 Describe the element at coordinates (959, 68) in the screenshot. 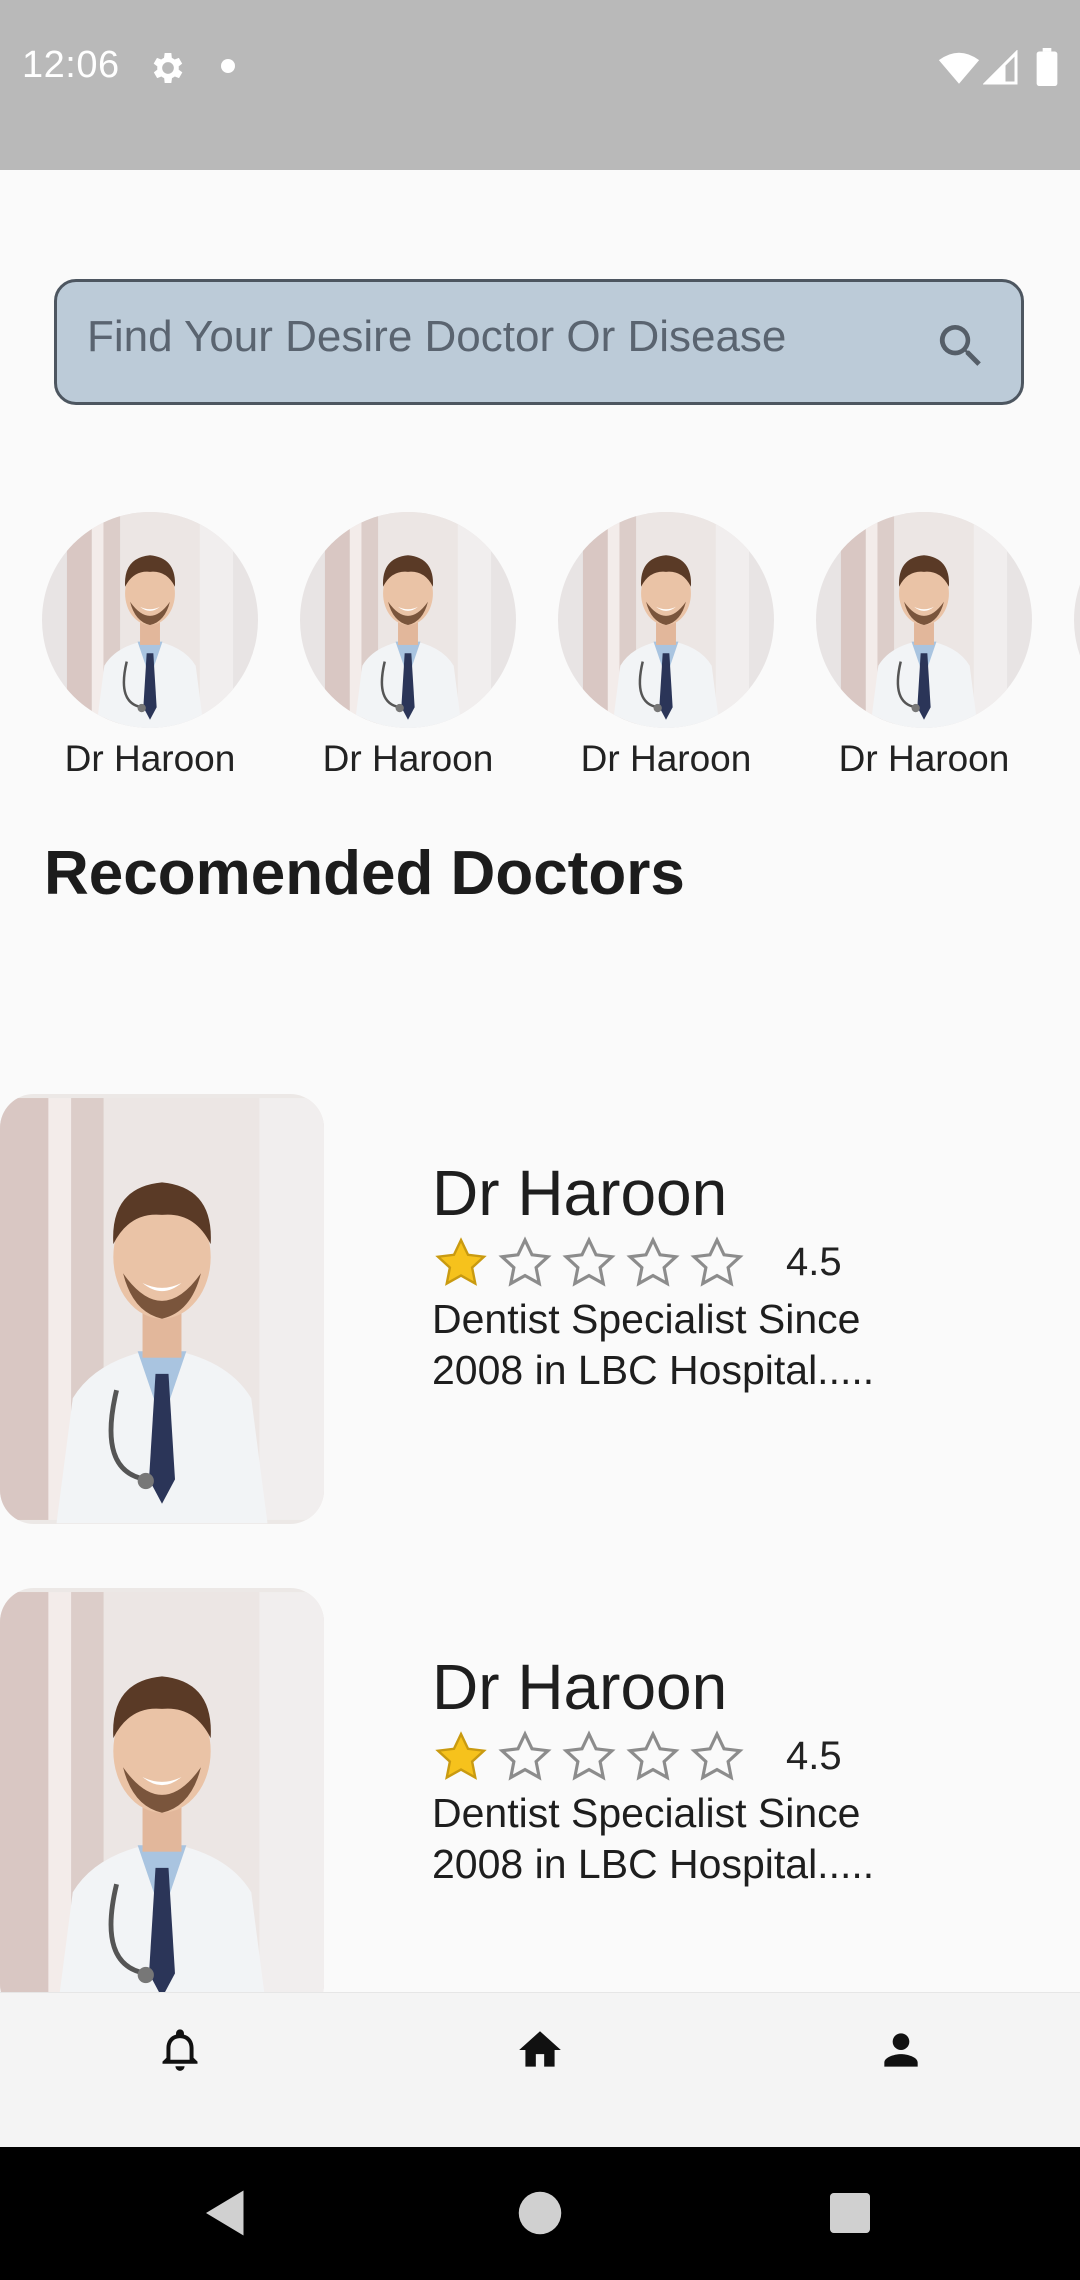

I see `wifi-icon` at that location.